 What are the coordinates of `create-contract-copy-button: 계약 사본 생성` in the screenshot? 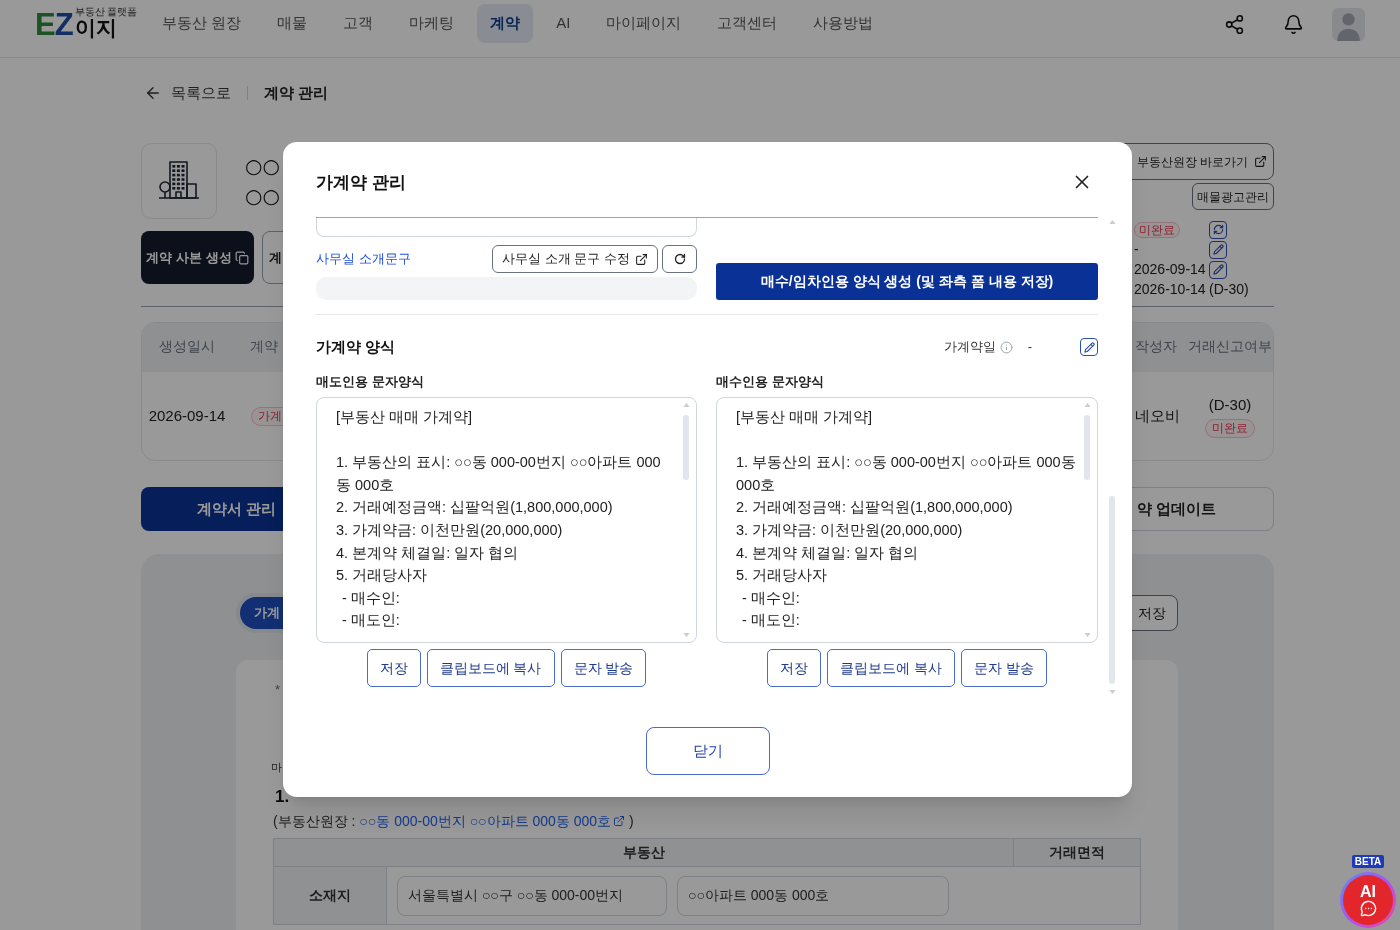 It's located at (197, 257).